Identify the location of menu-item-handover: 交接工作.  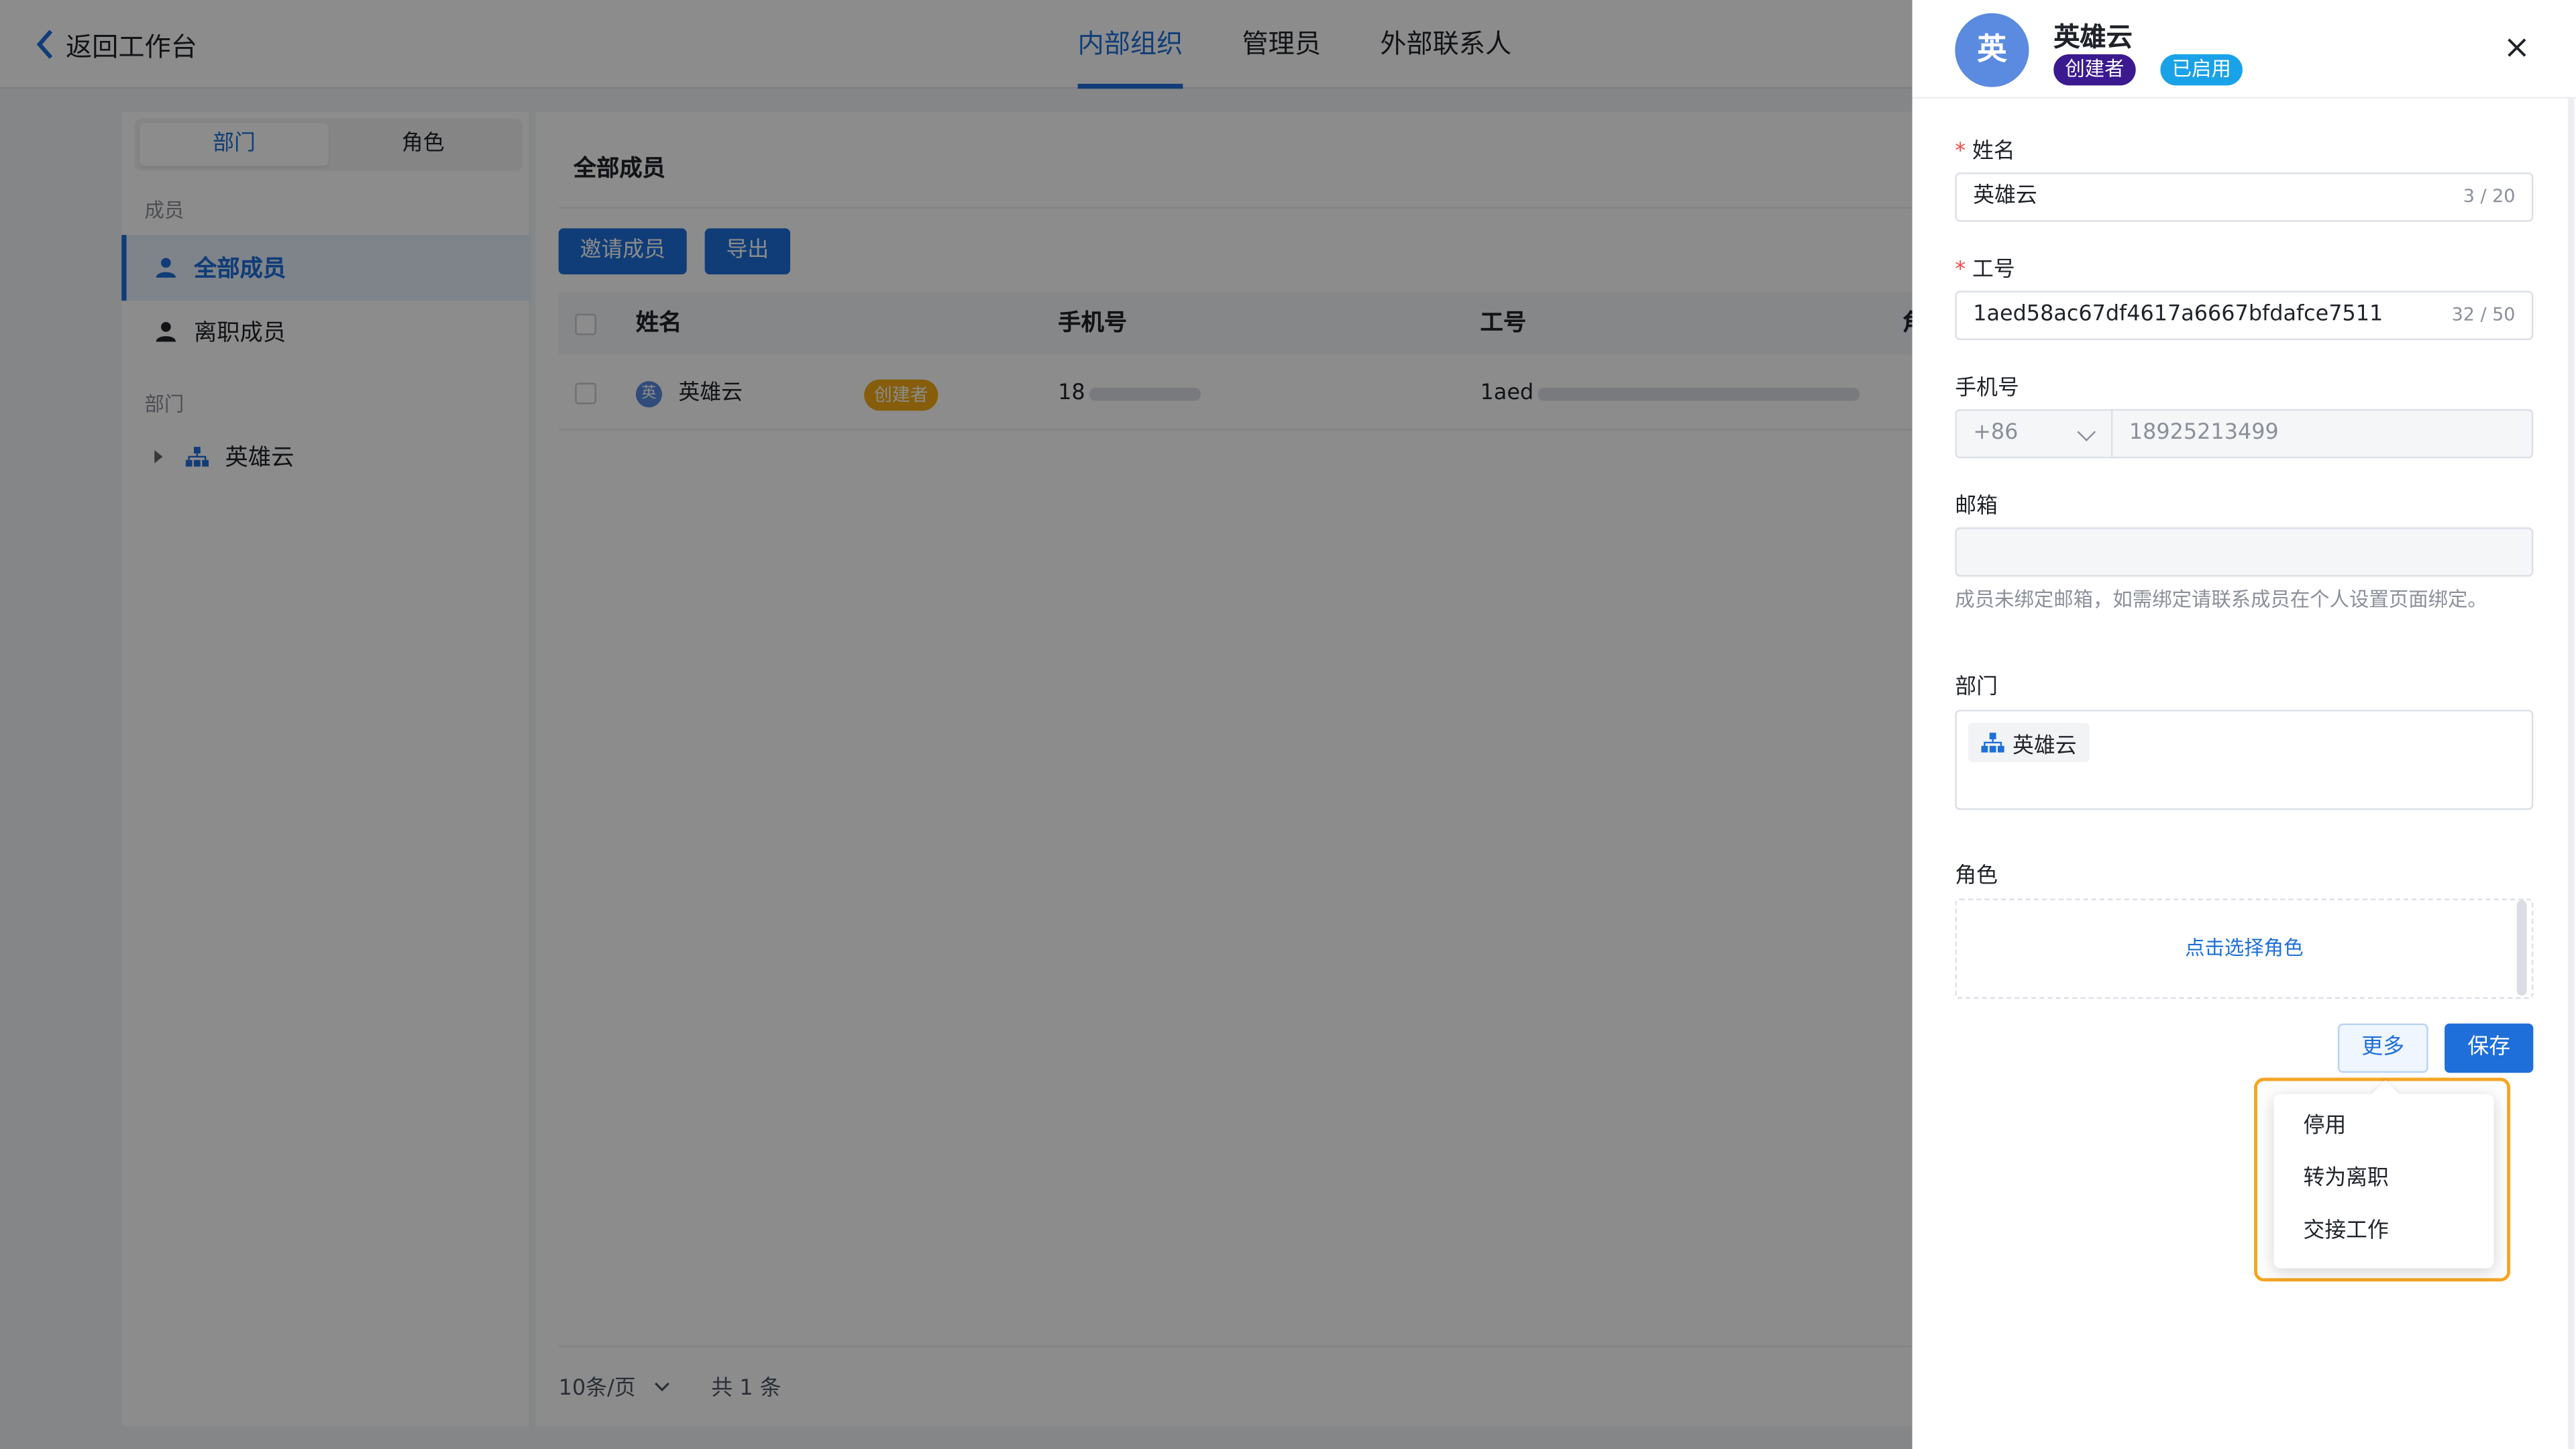
(2383, 1232).